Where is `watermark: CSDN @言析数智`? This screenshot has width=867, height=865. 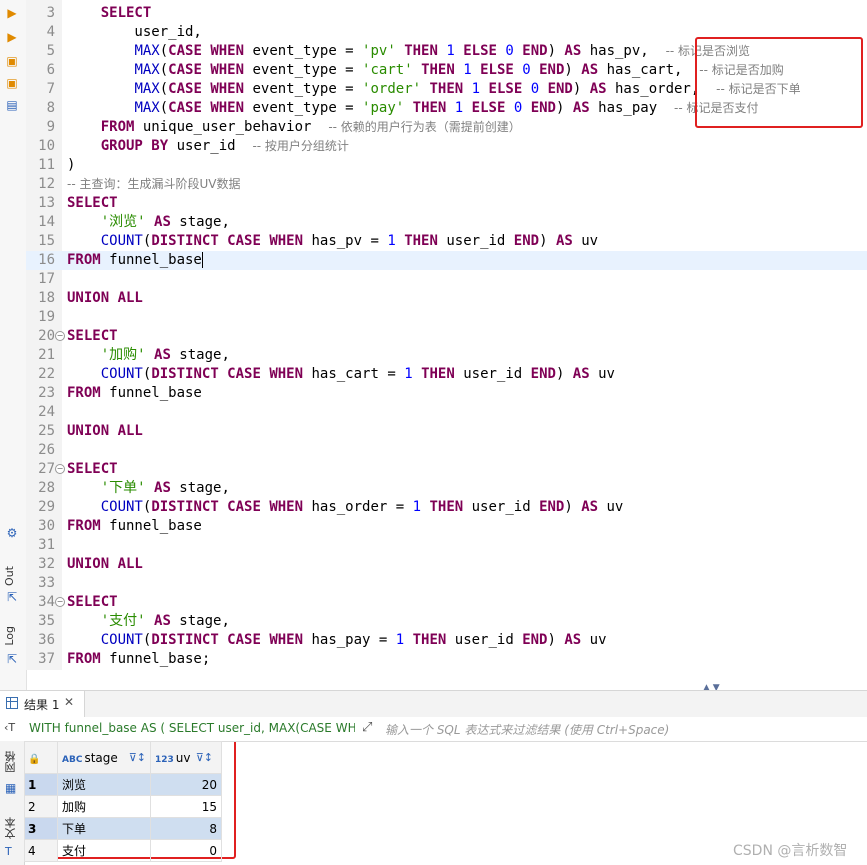
watermark: CSDN @言析数智 is located at coordinates (790, 851).